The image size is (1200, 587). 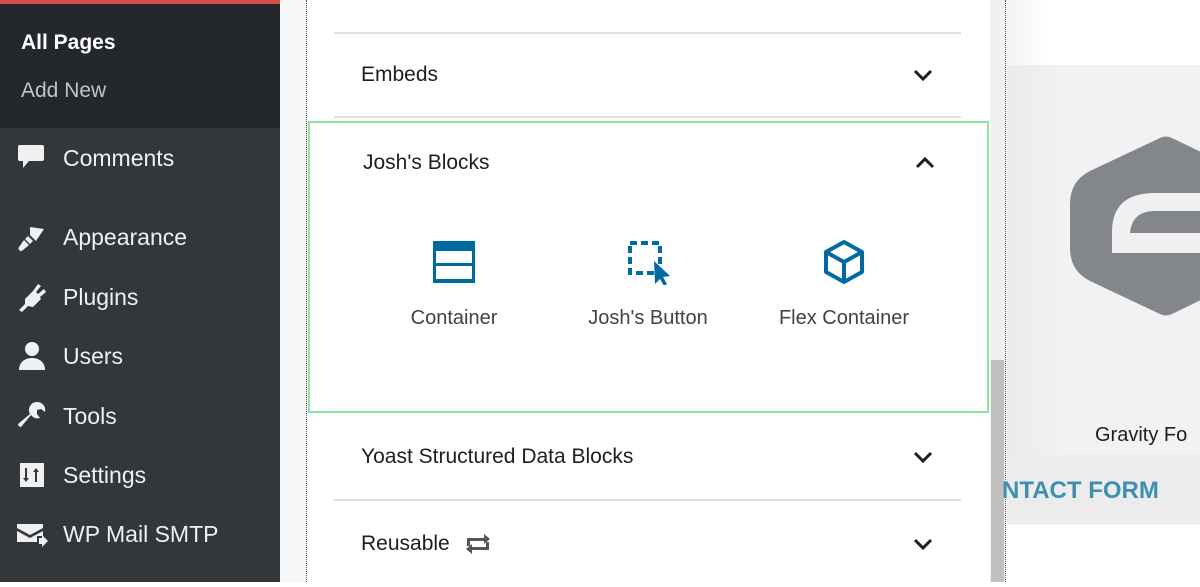 What do you see at coordinates (844, 262) in the screenshot?
I see `cube-icon` at bounding box center [844, 262].